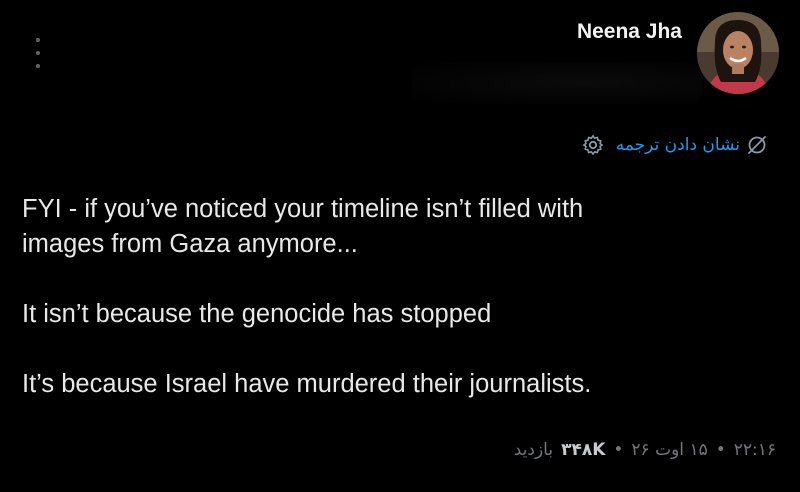  What do you see at coordinates (677, 145) in the screenshot?
I see `show-translation-label: نشان دادن ترجمه` at bounding box center [677, 145].